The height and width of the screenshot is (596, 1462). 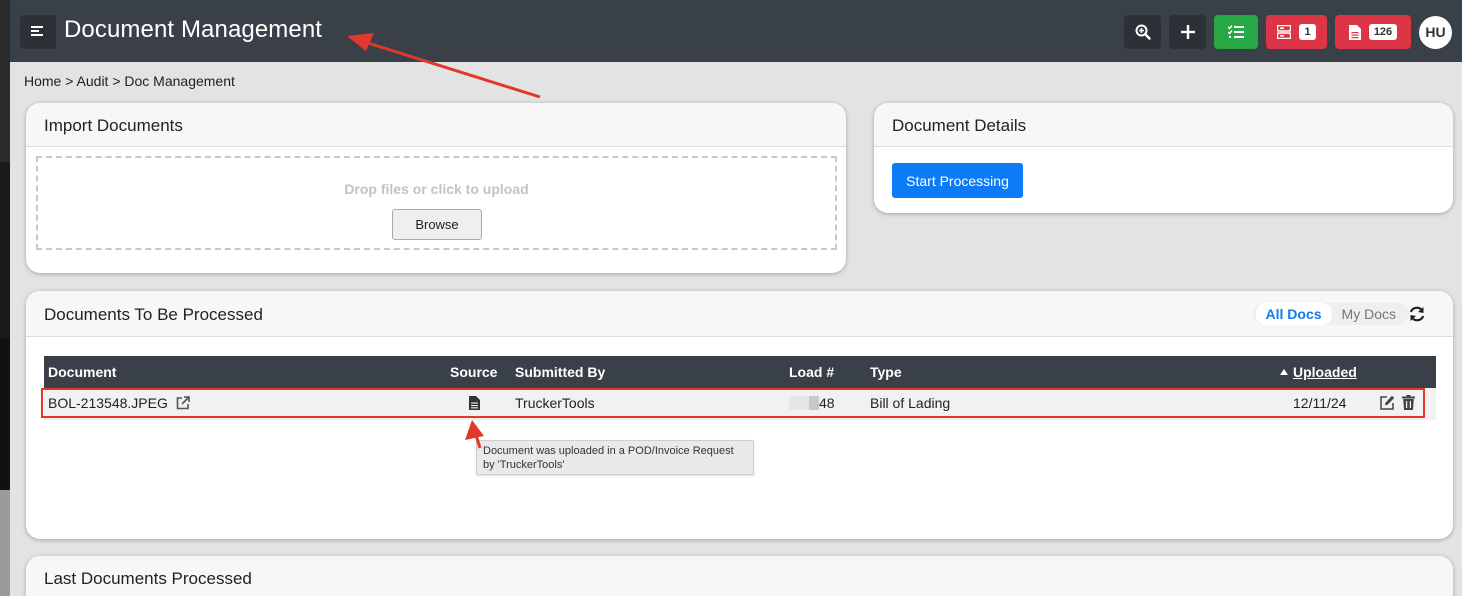 I want to click on last-card-title: Last Documents Processed, so click(x=739, y=576).